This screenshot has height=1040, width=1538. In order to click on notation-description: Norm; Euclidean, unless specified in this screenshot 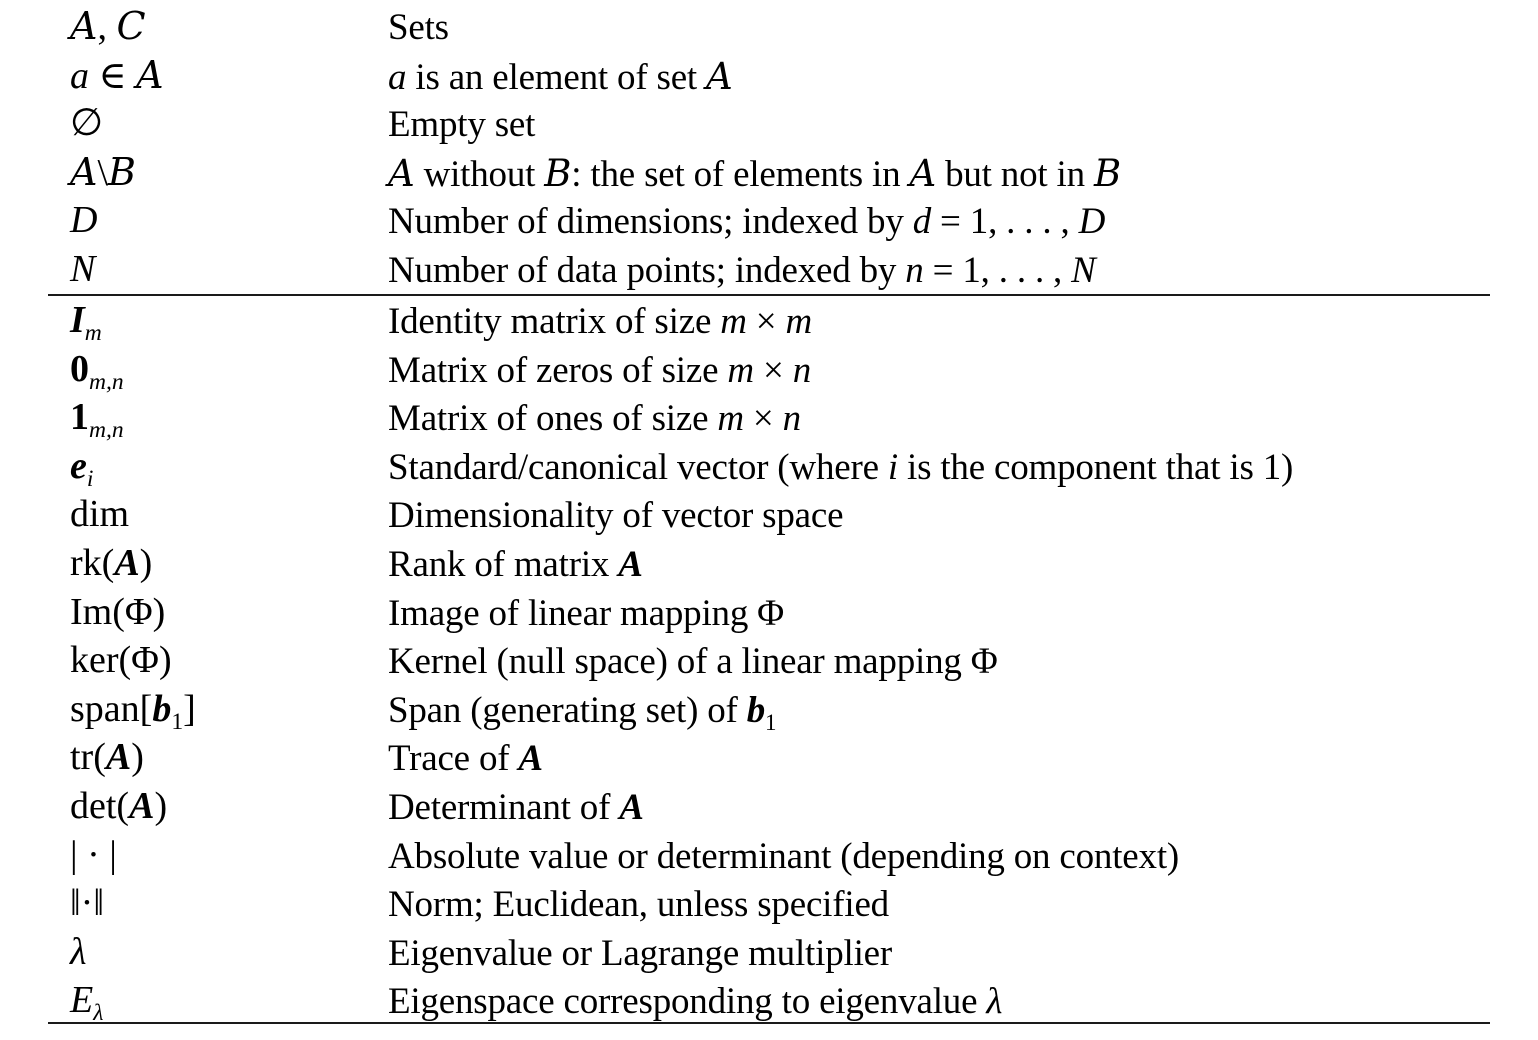, I will do `click(638, 905)`.